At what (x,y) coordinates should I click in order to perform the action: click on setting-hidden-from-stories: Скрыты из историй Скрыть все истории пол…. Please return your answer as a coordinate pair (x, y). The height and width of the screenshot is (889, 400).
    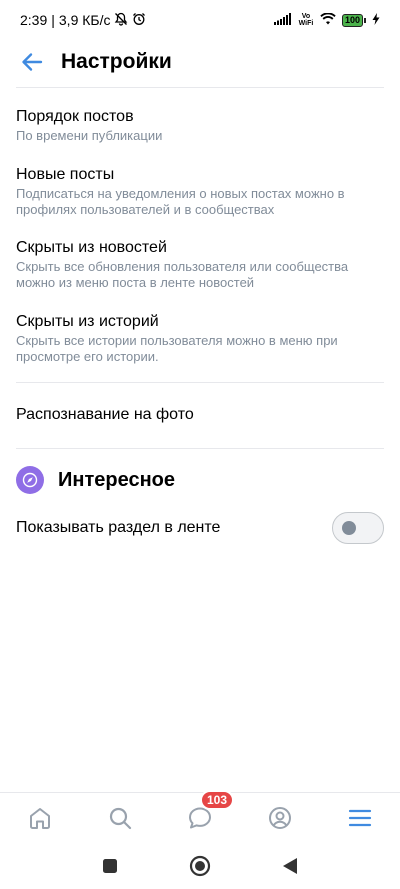
    Looking at the image, I should click on (200, 338).